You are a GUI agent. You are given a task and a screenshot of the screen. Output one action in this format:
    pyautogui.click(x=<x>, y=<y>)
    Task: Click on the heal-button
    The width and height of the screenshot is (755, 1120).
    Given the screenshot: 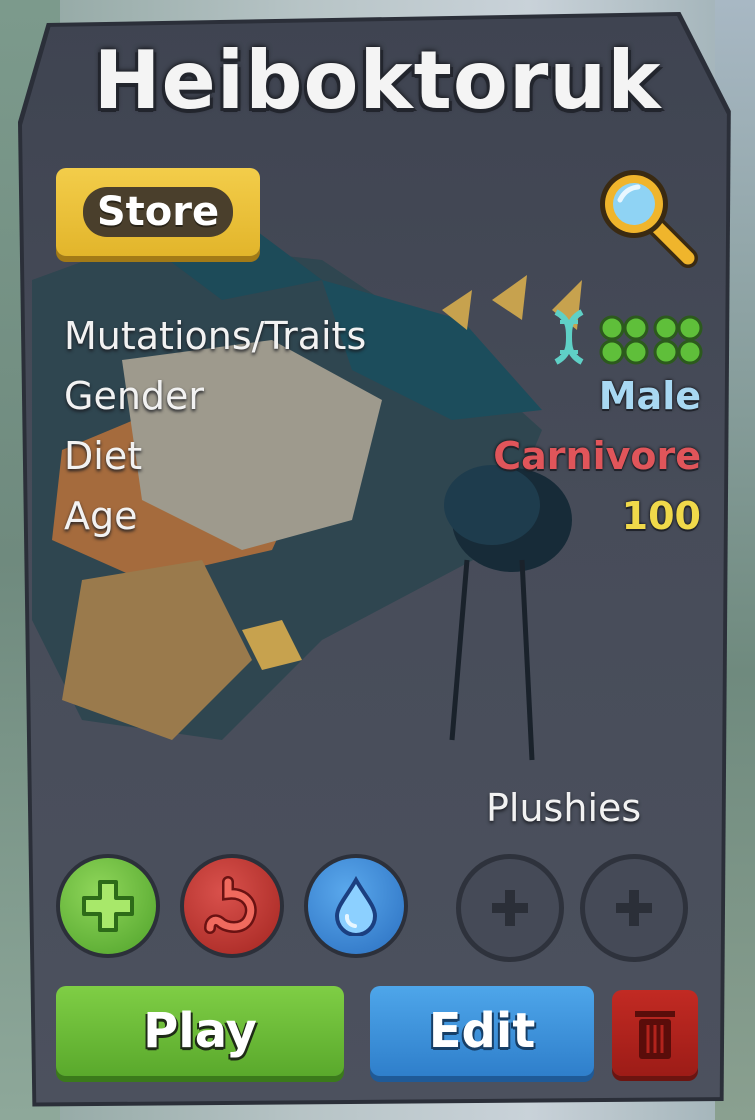 What is the action you would take?
    pyautogui.click(x=108, y=906)
    